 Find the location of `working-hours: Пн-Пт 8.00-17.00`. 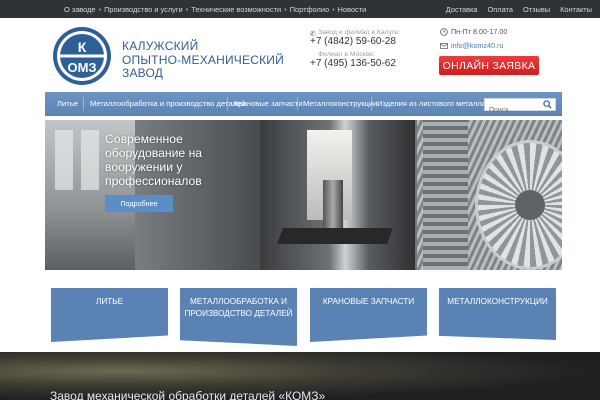

working-hours: Пн-Пт 8.00-17.00 is located at coordinates (473, 31).